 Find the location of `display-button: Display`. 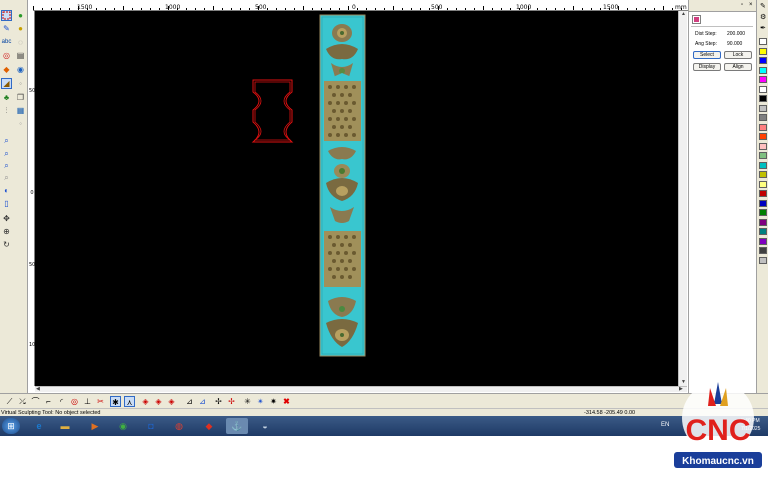

display-button: Display is located at coordinates (707, 67).